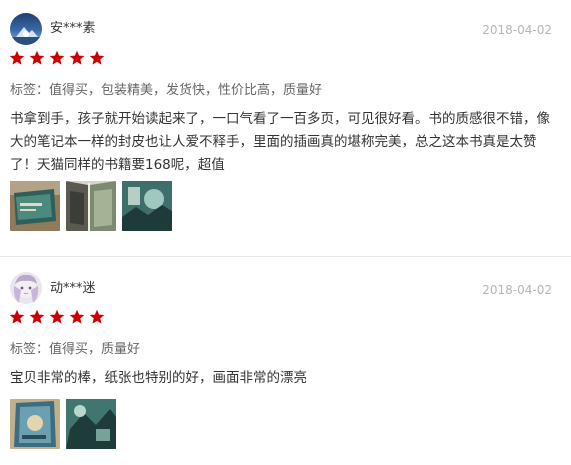 Image resolution: width=571 pixels, height=465 pixels. Describe the element at coordinates (75, 349) in the screenshot. I see `review-tags: 标签：值得买，质量好` at that location.